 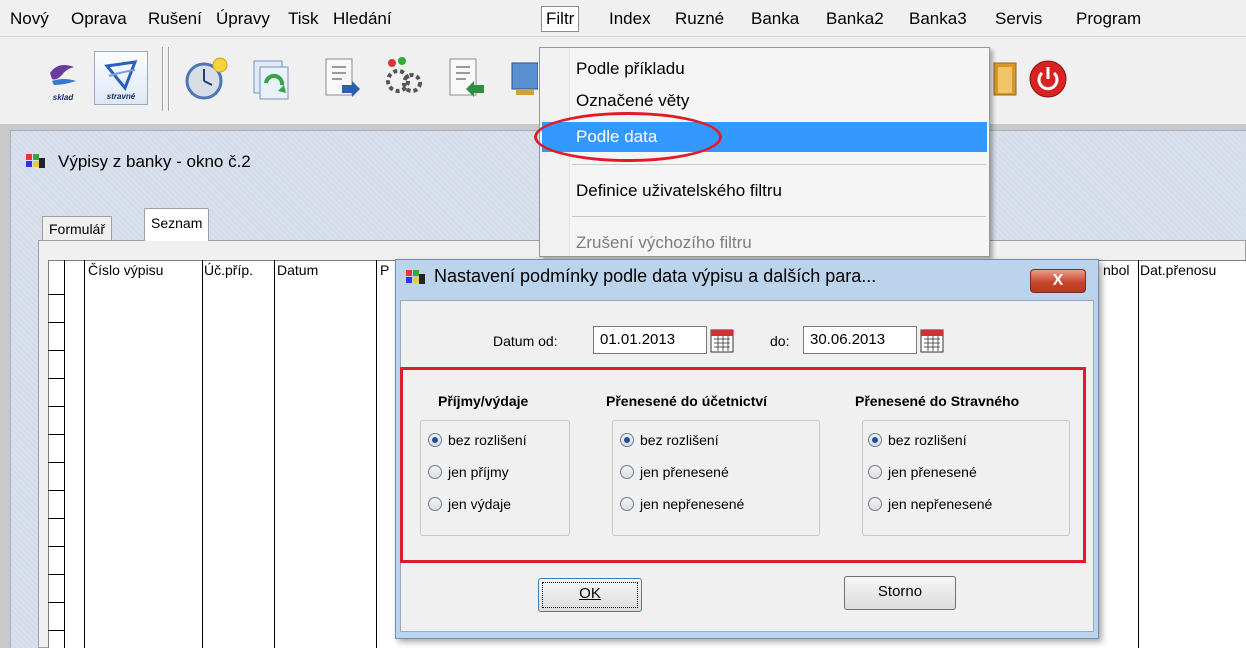 I want to click on import-icon, so click(x=342, y=77).